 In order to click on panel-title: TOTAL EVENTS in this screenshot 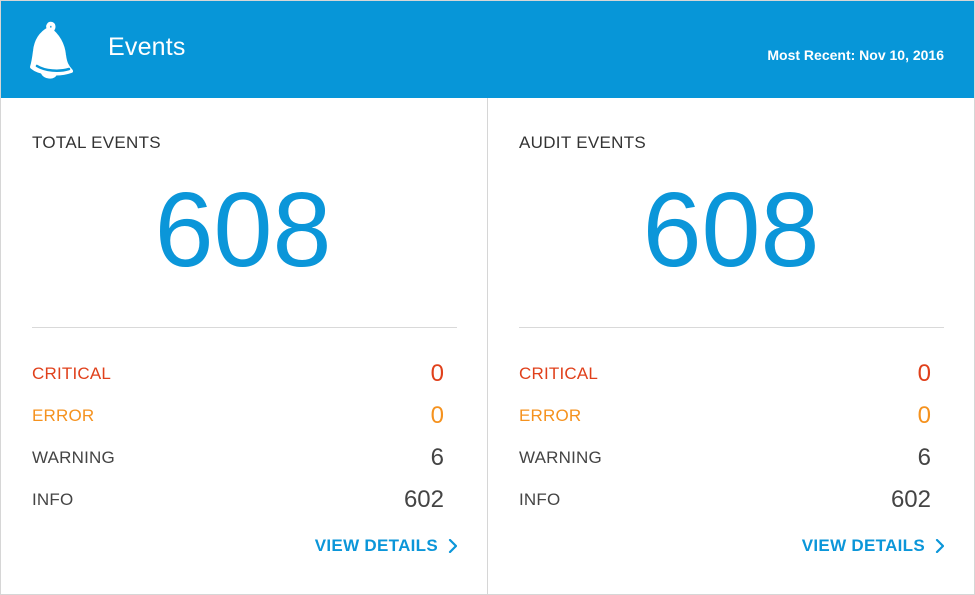, I will do `click(96, 142)`.